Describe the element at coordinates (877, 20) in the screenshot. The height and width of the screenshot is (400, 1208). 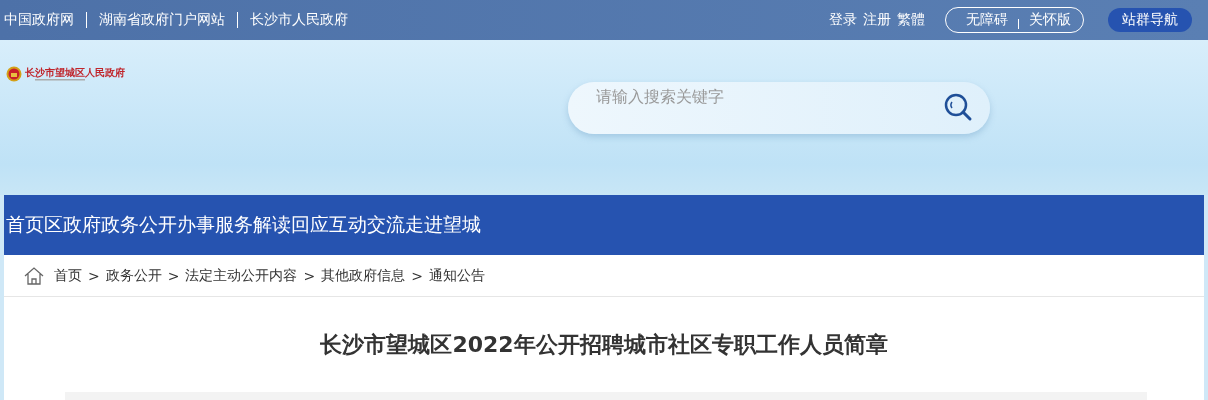
I see `account-link: 注册` at that location.